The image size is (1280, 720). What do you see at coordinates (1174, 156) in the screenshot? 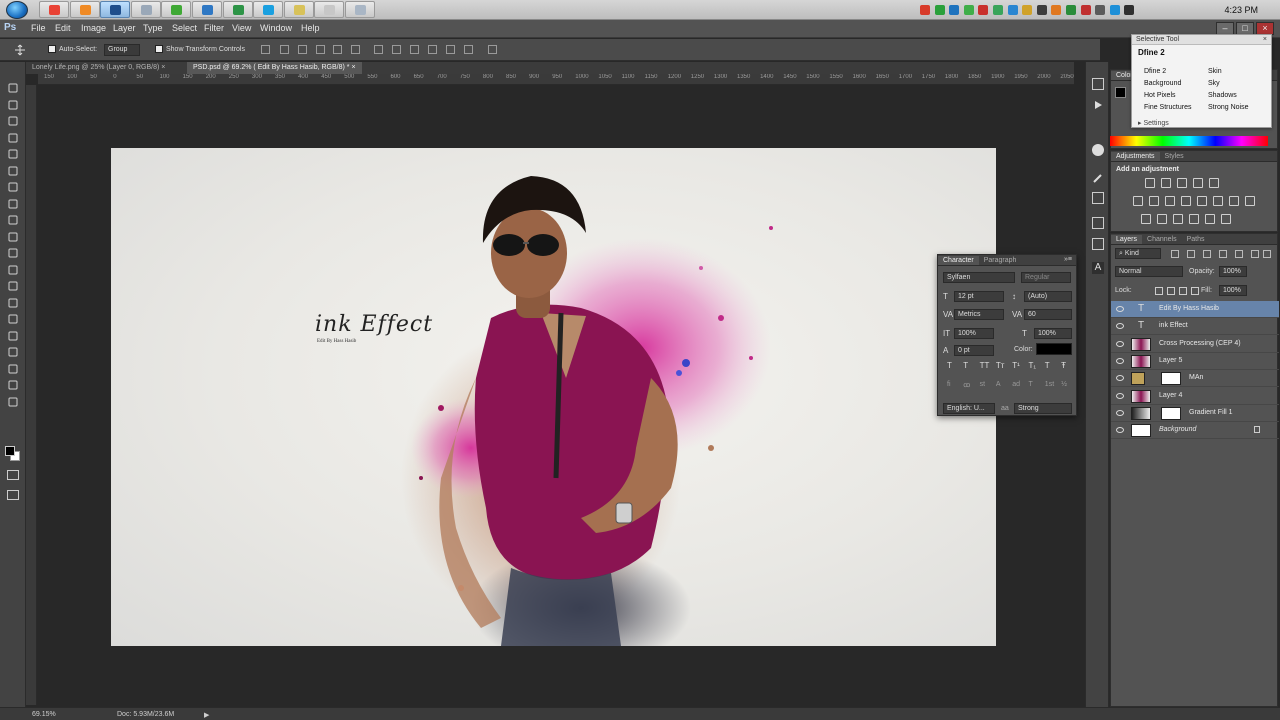
I see `tab-styles: Styles` at bounding box center [1174, 156].